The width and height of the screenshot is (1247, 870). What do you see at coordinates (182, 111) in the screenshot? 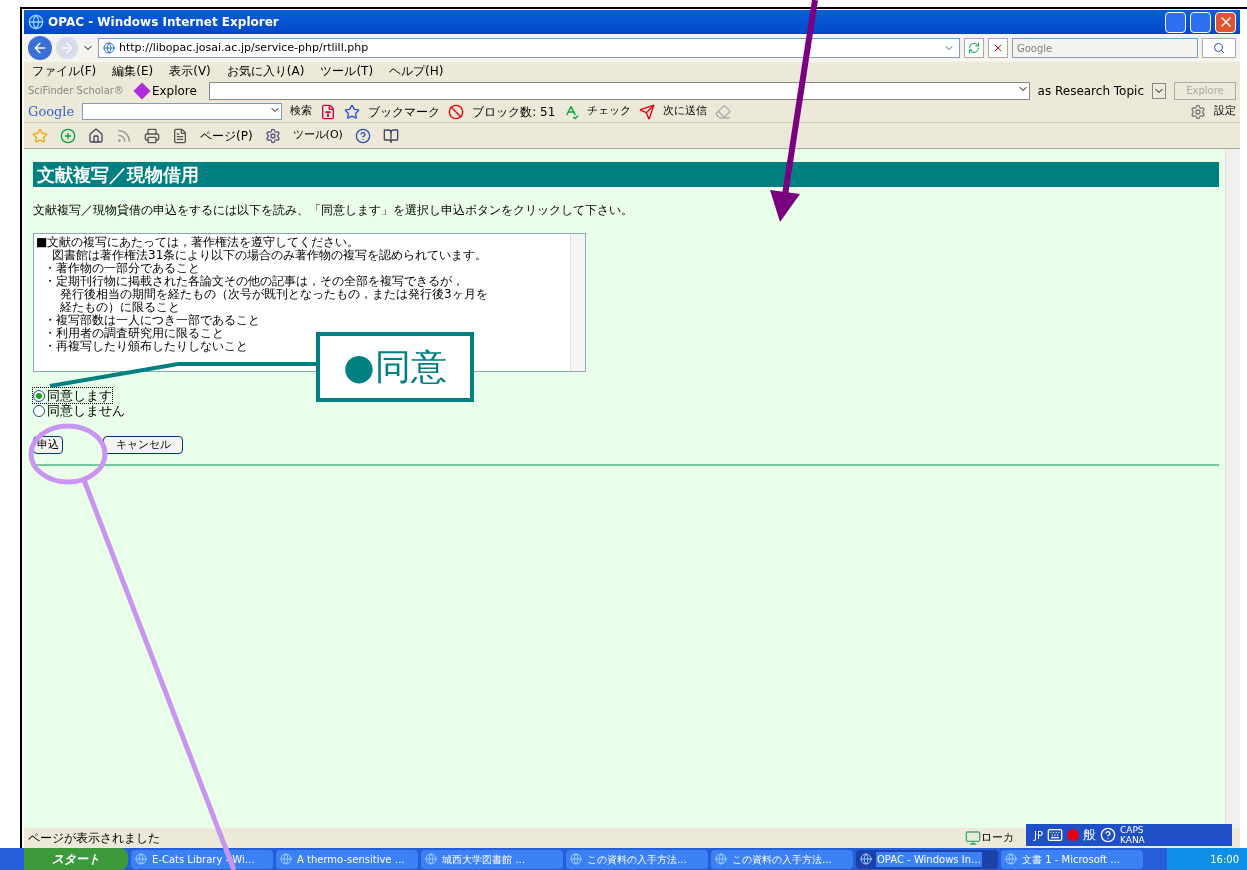
I see `google-search-field` at bounding box center [182, 111].